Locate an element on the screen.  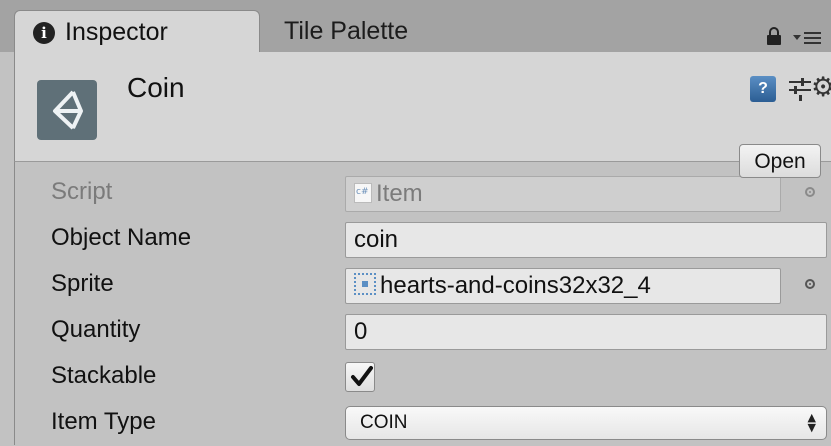
script-icon is located at coordinates (363, 193).